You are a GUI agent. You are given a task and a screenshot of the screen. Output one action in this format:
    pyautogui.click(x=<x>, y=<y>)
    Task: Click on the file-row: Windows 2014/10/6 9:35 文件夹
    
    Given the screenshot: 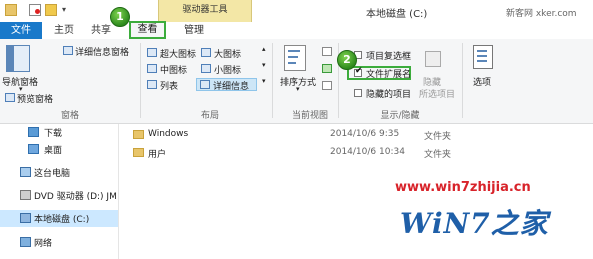 What is the action you would take?
    pyautogui.click(x=290, y=135)
    